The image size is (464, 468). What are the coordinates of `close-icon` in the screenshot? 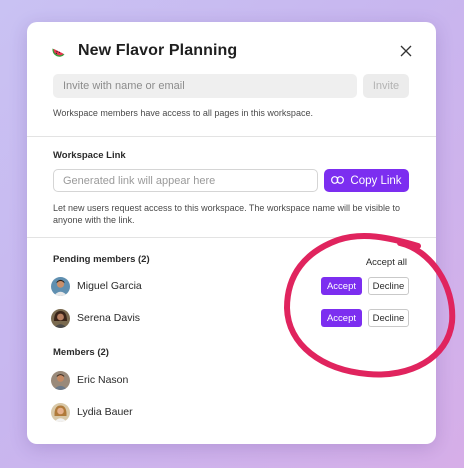 It's located at (406, 51).